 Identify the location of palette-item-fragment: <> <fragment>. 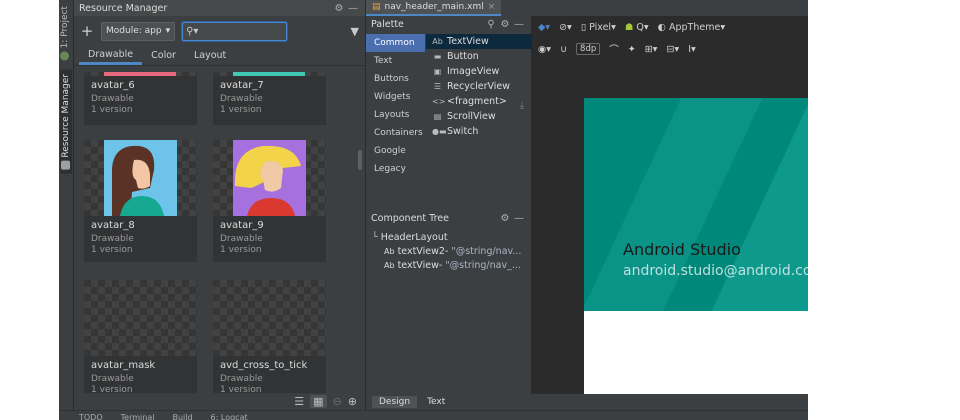
(479, 101).